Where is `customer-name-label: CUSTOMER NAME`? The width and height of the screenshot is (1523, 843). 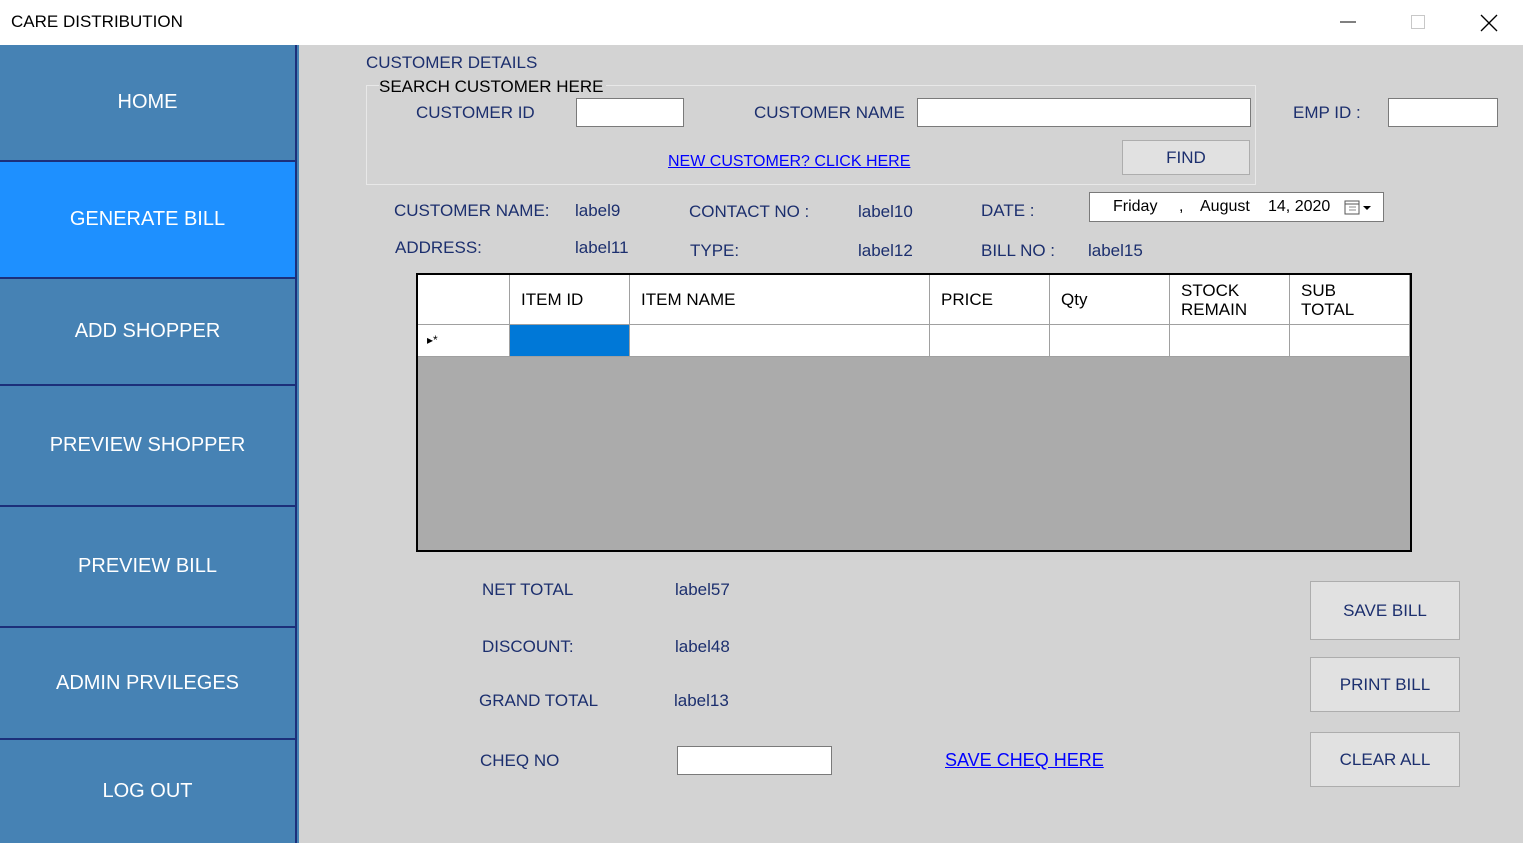
customer-name-label: CUSTOMER NAME is located at coordinates (829, 112).